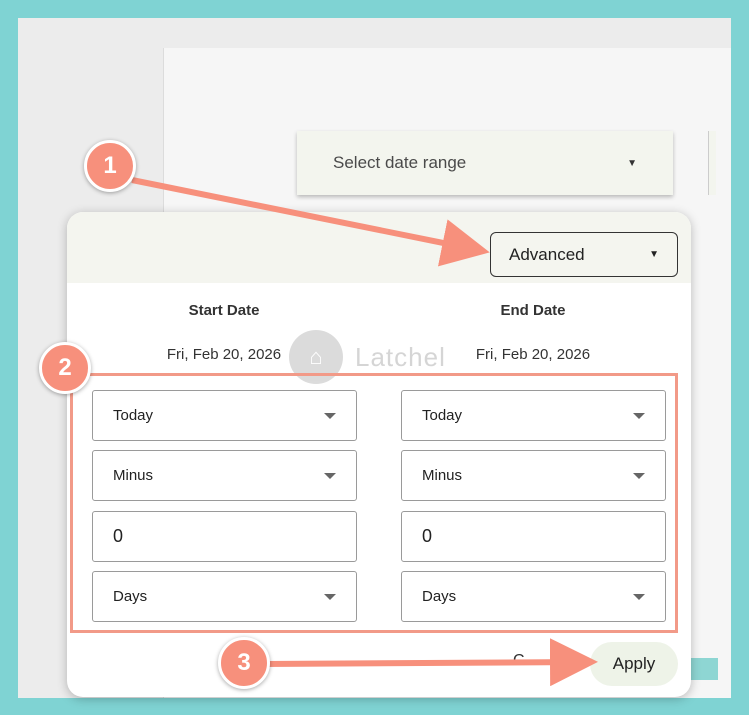 This screenshot has width=749, height=715. What do you see at coordinates (65, 368) in the screenshot?
I see `step-2-badge: 2` at bounding box center [65, 368].